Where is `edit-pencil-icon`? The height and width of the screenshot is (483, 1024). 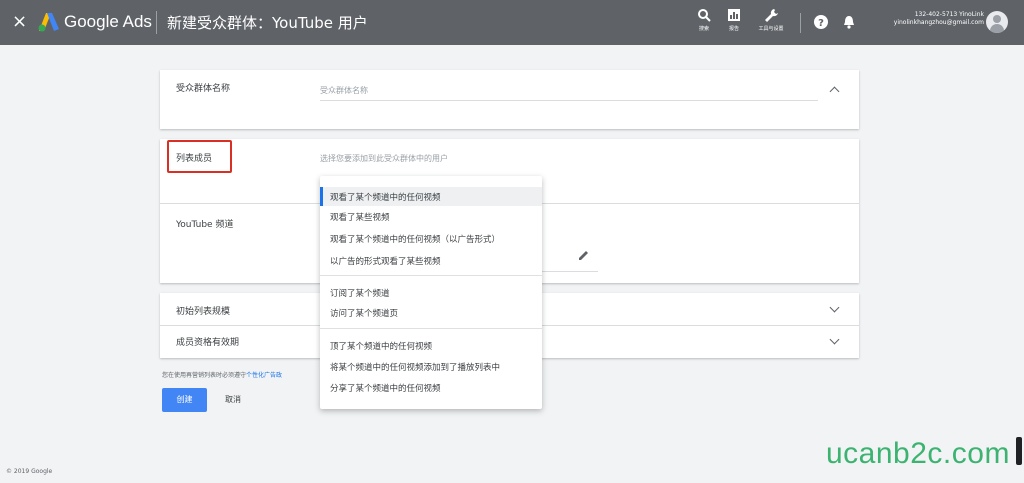
edit-pencil-icon is located at coordinates (584, 255).